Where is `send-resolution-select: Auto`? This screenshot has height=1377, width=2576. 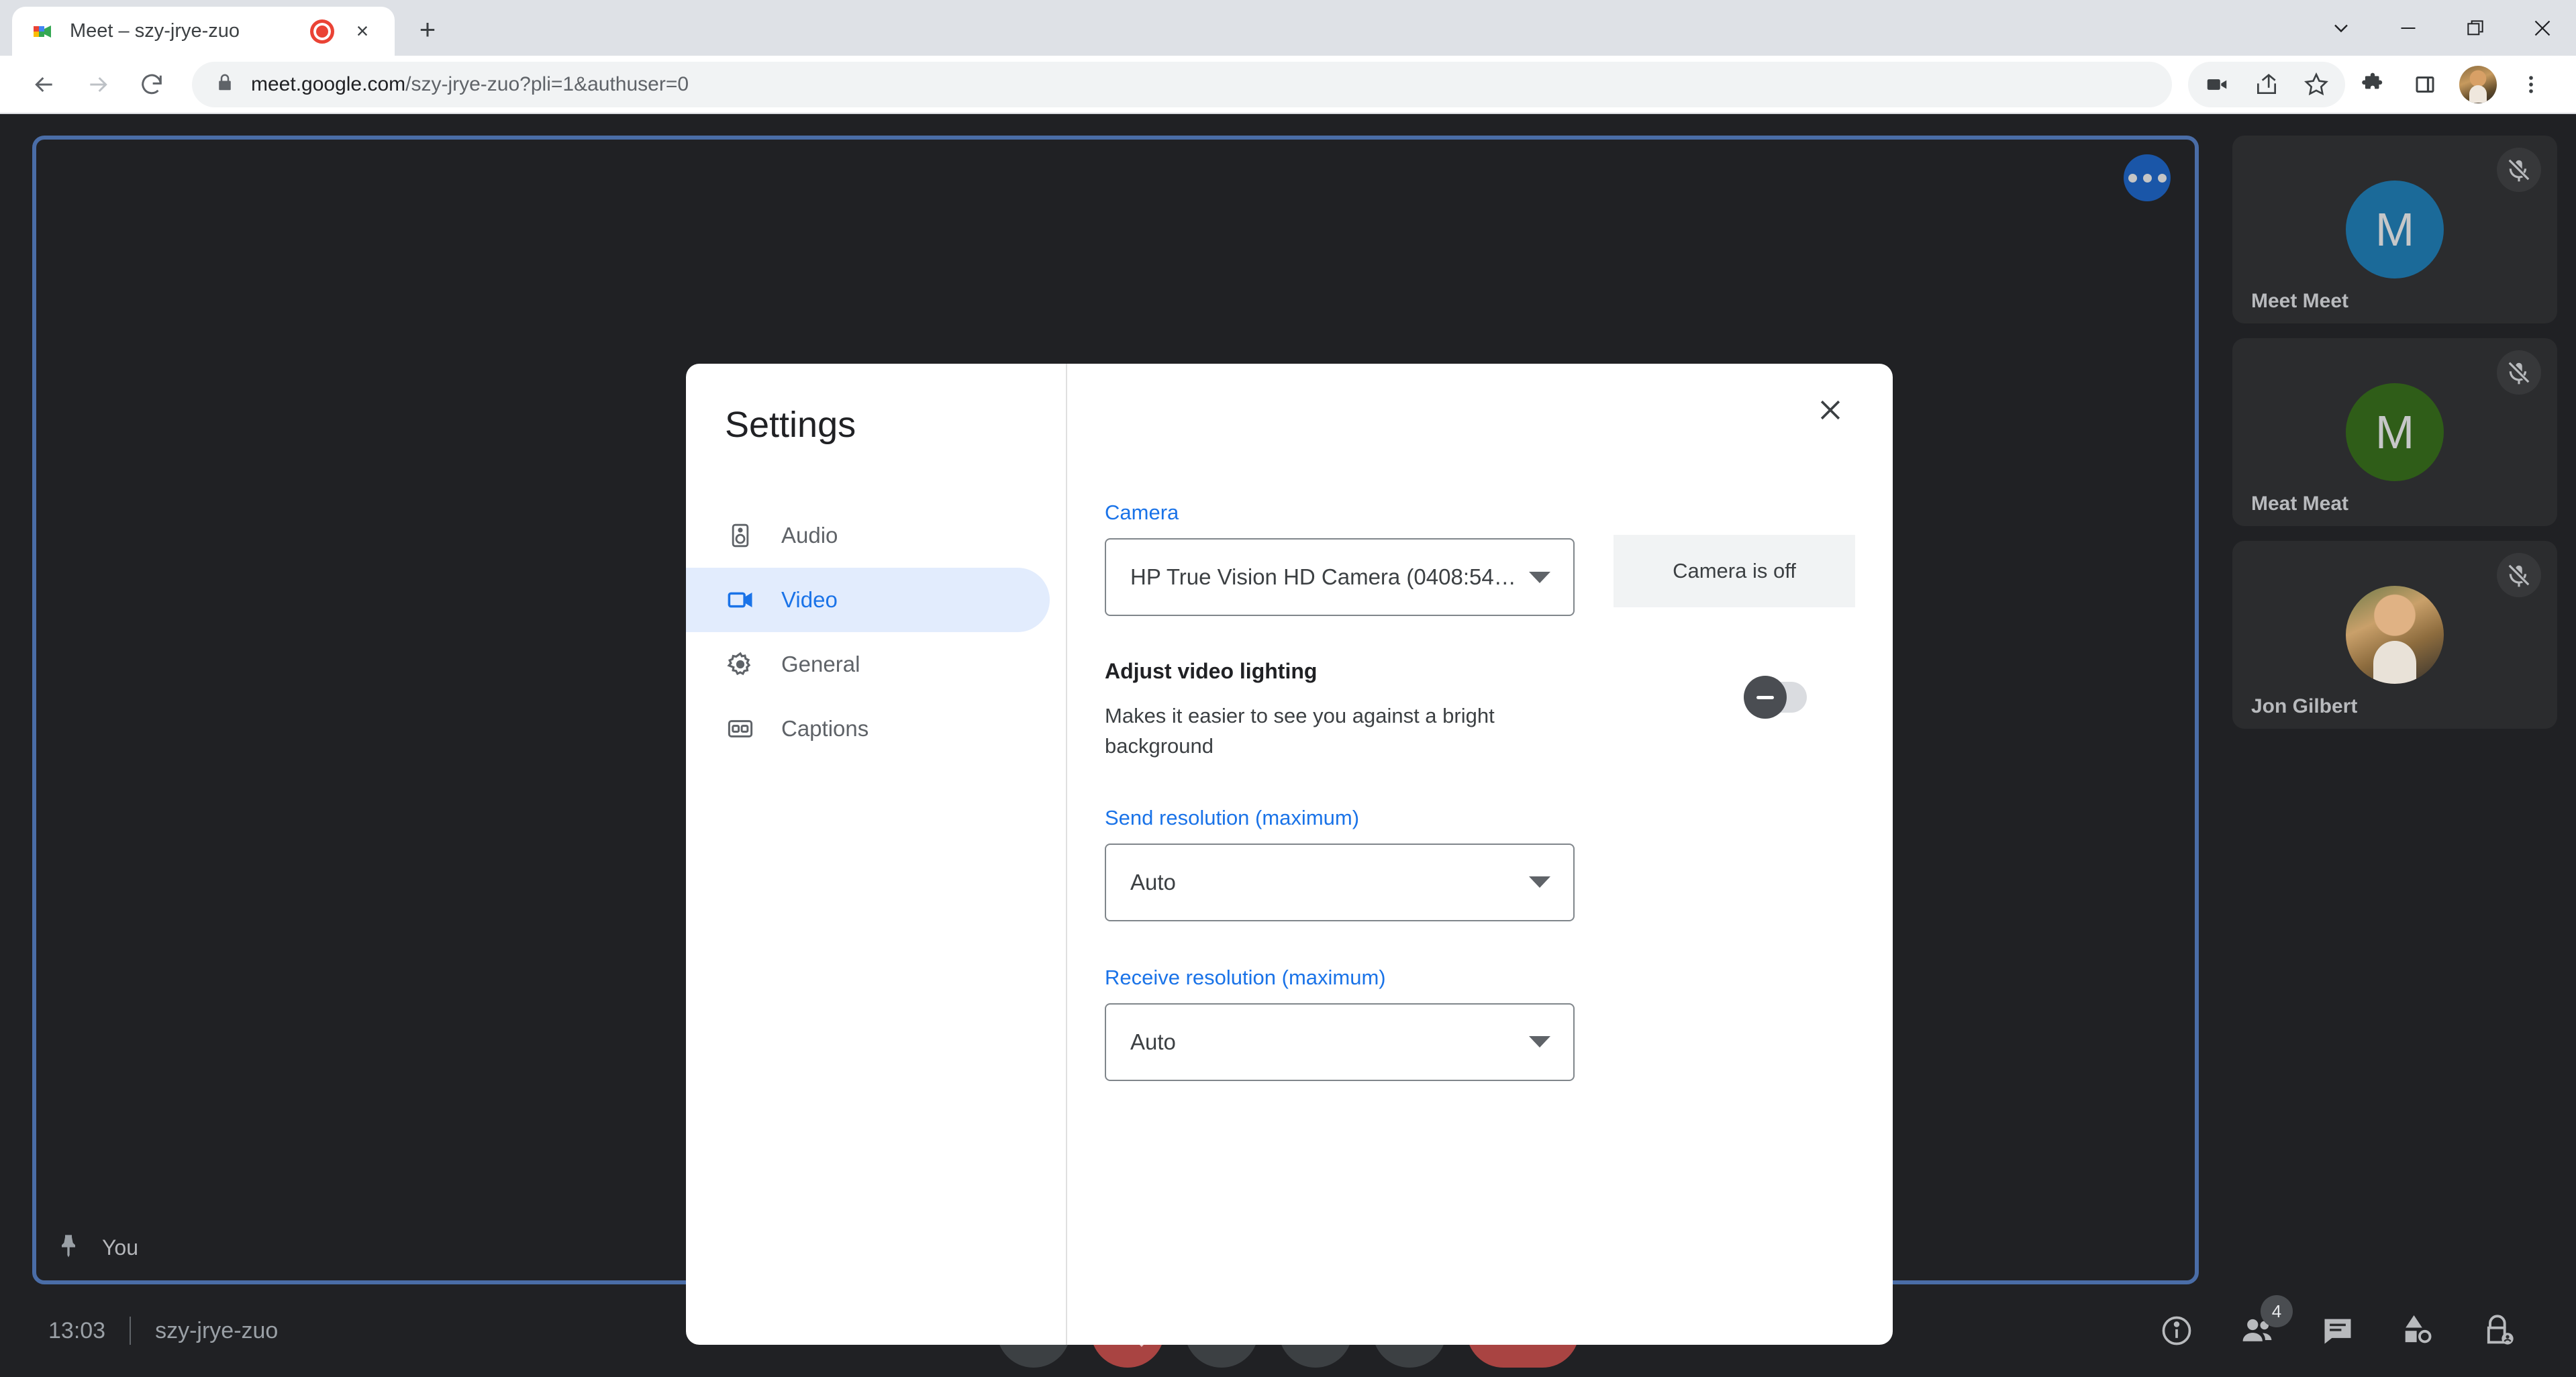
send-resolution-select: Auto is located at coordinates (1340, 882).